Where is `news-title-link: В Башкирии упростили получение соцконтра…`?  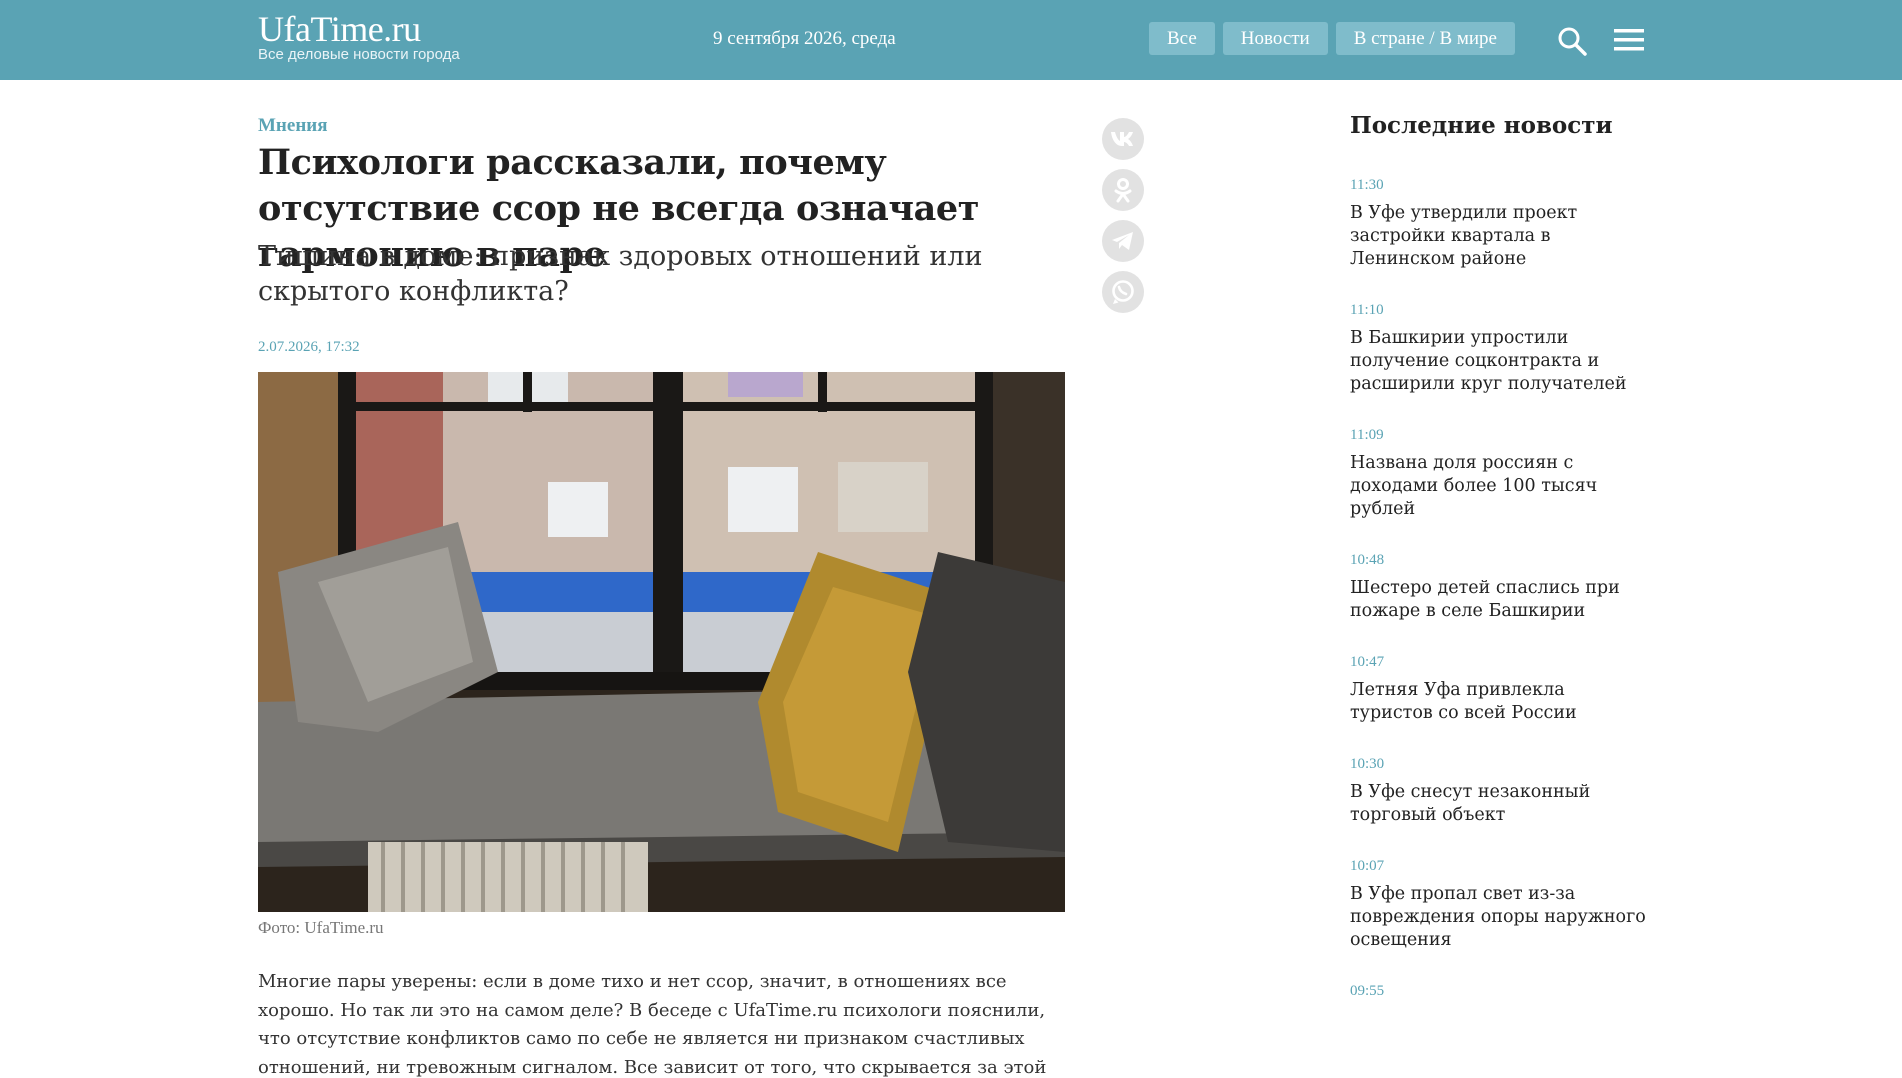 news-title-link: В Башкирии упростили получение соцконтра… is located at coordinates (1500, 361).